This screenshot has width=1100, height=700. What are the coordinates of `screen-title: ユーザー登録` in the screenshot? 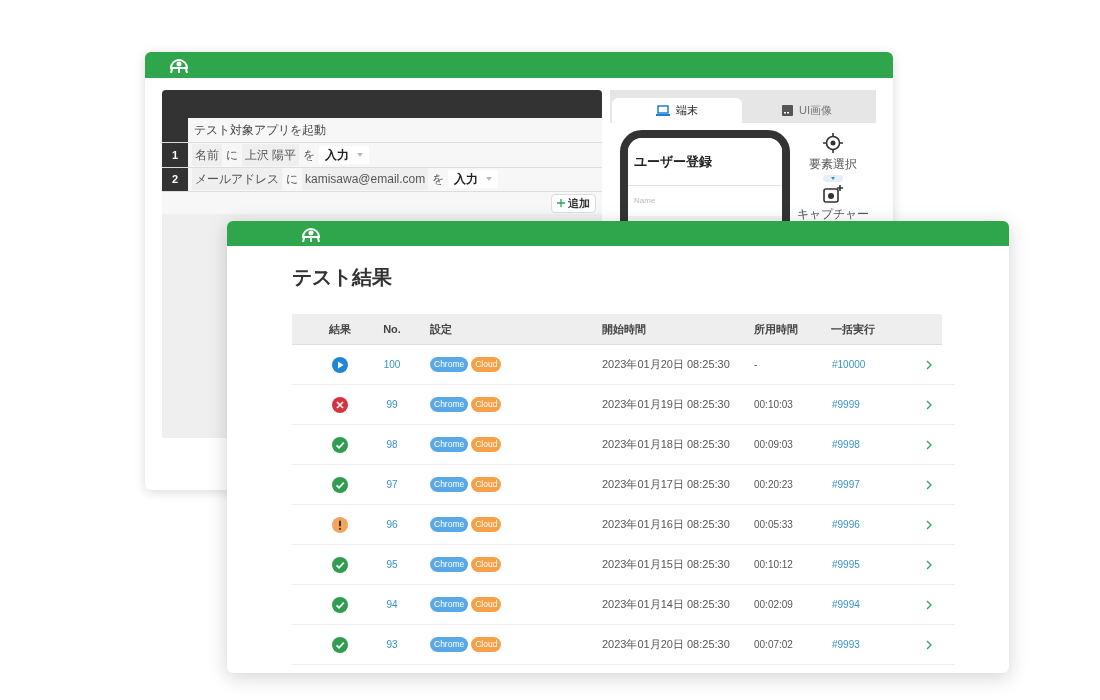 It's located at (673, 161).